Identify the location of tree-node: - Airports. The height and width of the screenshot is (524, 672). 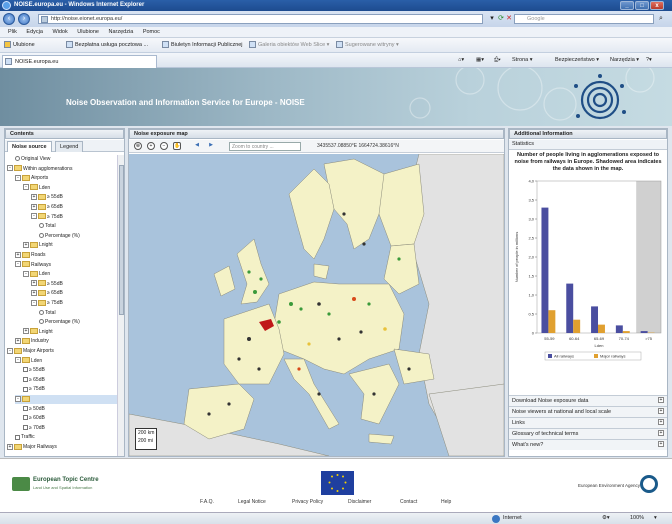
(66, 178).